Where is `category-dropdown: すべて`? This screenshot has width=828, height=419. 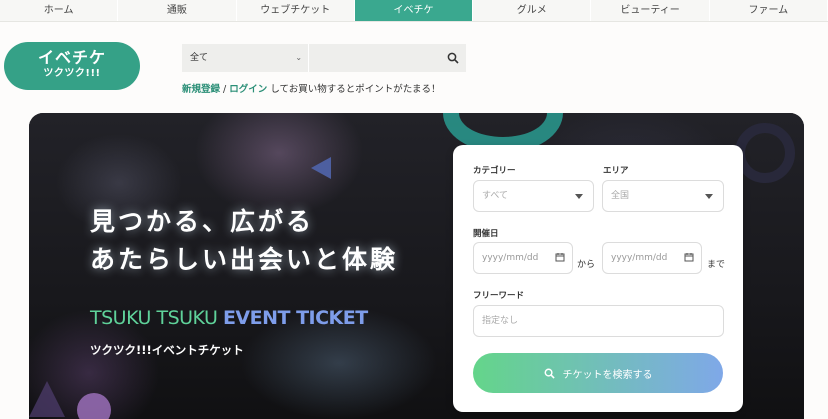
category-dropdown: すべて is located at coordinates (533, 196).